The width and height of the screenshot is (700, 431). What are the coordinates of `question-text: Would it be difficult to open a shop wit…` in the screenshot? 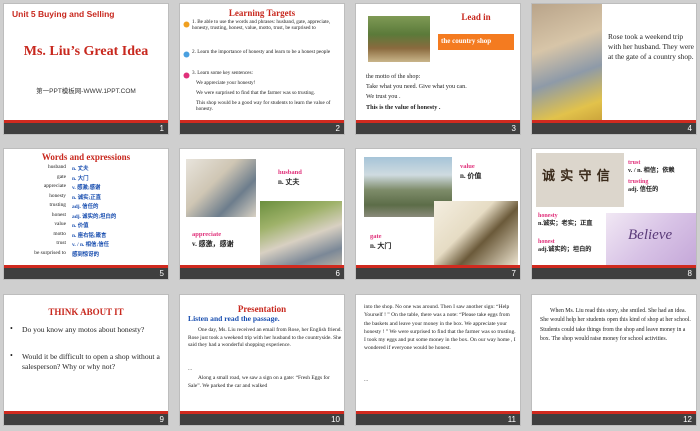 It's located at (91, 362).